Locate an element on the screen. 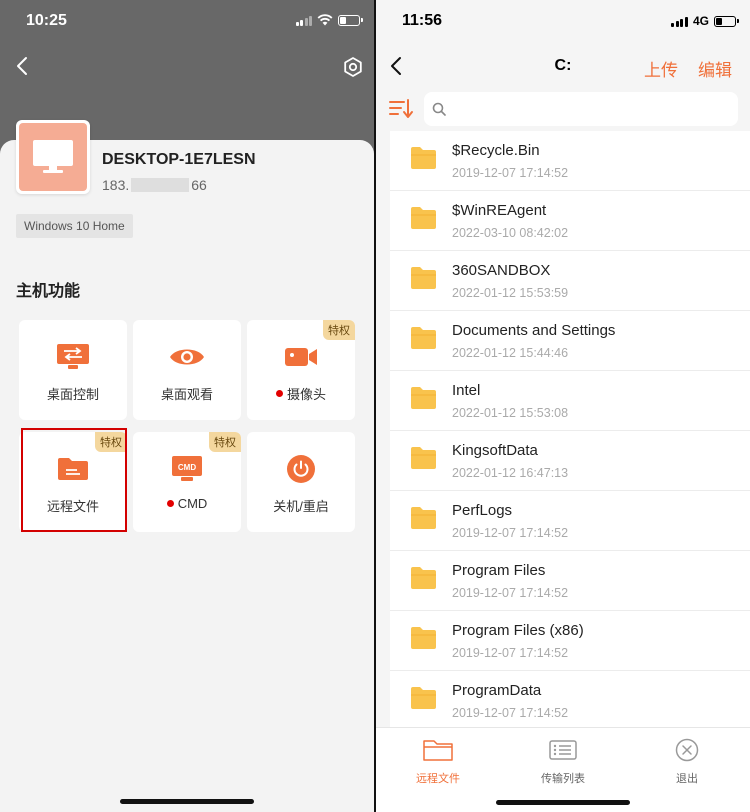 This screenshot has height=812, width=750. status-icons is located at coordinates (329, 20).